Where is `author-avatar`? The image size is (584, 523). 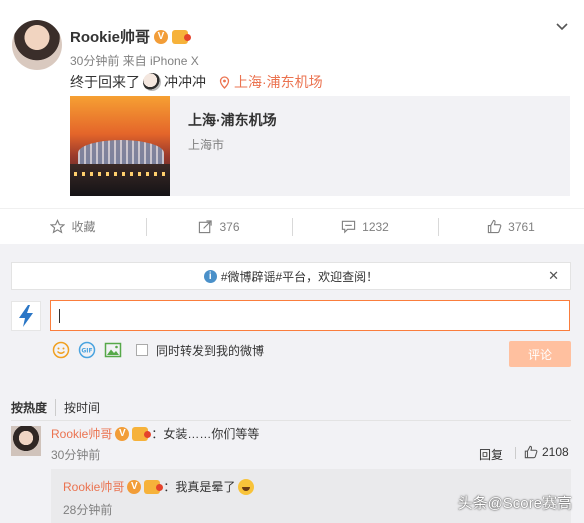 author-avatar is located at coordinates (37, 45).